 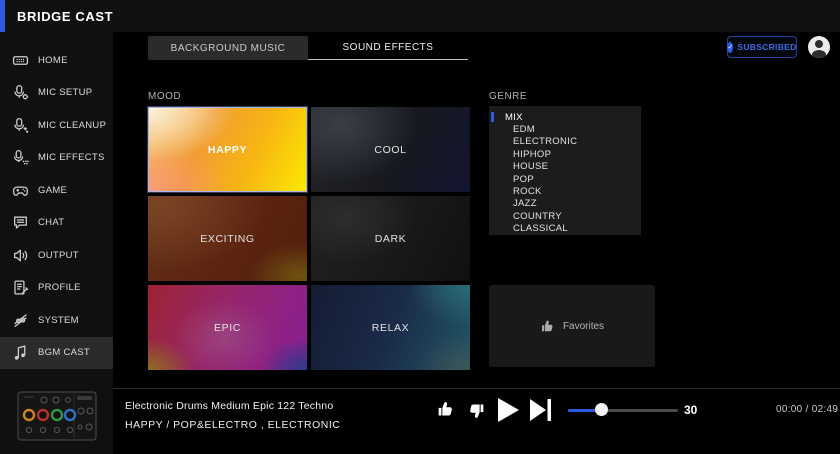 I want to click on mood-tile-label: EPIC, so click(x=227, y=327).